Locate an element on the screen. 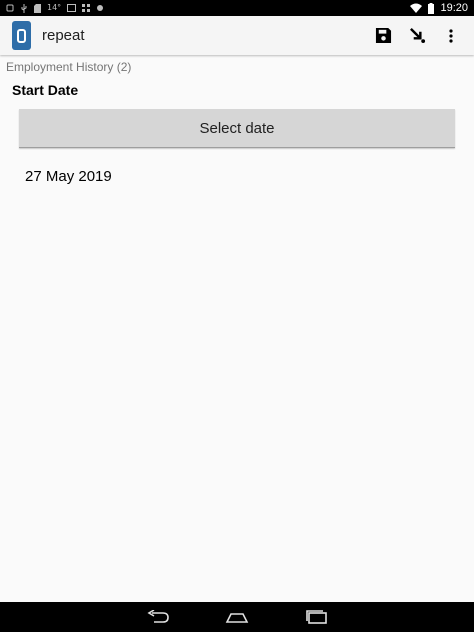 This screenshot has width=474, height=632. go-to-button is located at coordinates (417, 36).